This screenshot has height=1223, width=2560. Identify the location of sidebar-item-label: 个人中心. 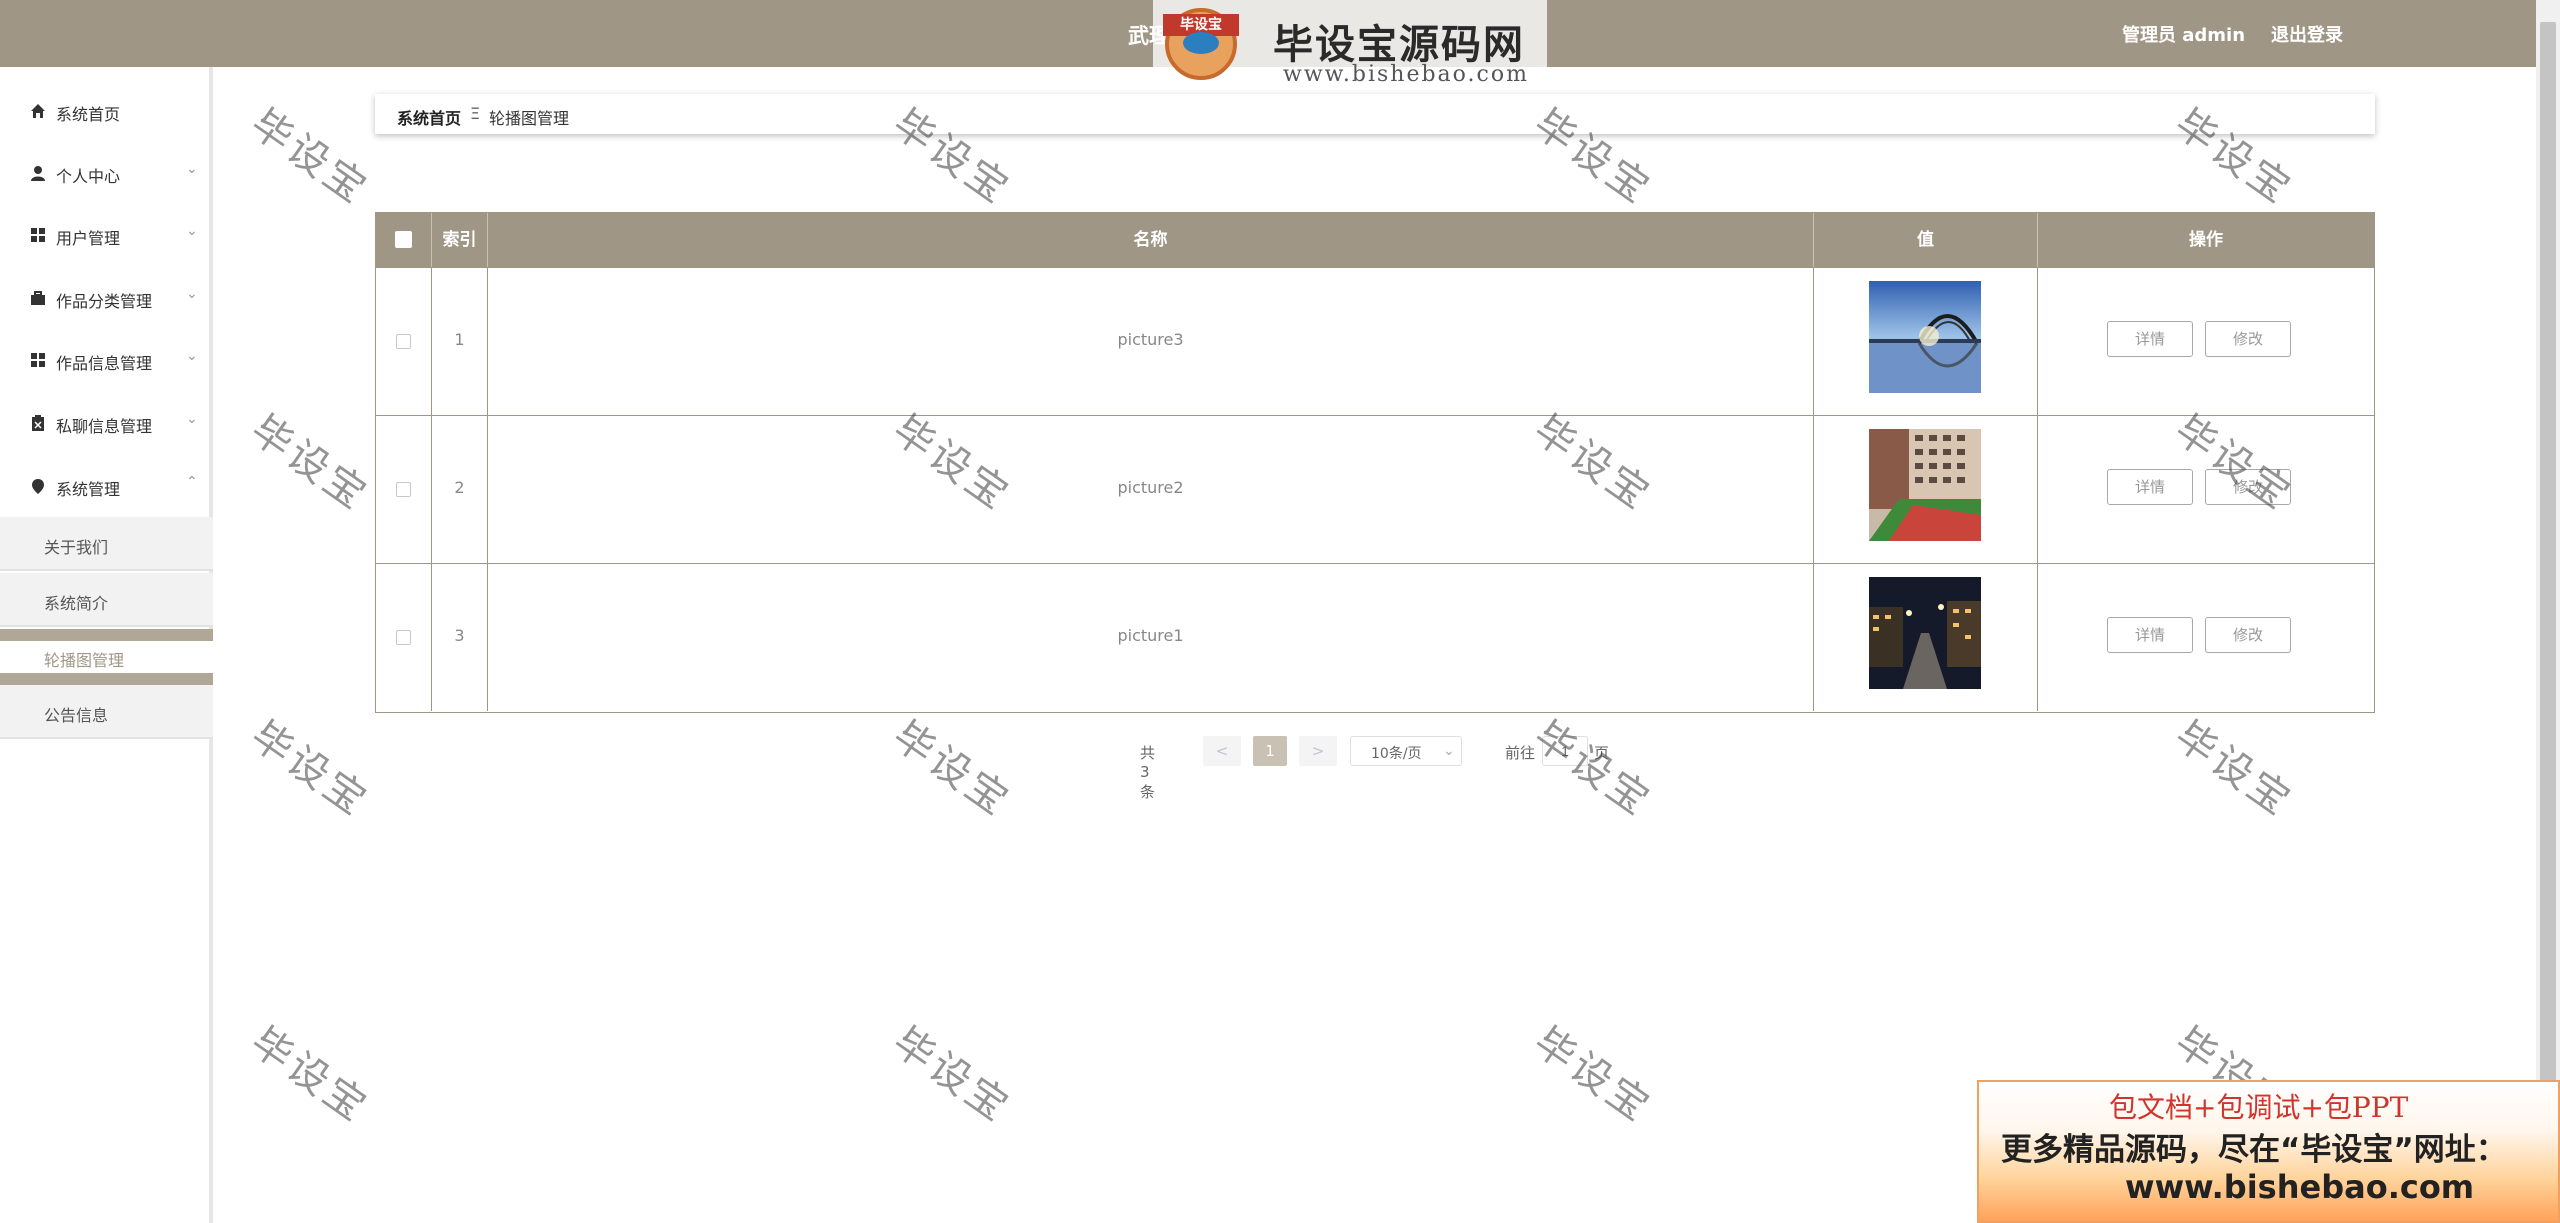
(88, 176).